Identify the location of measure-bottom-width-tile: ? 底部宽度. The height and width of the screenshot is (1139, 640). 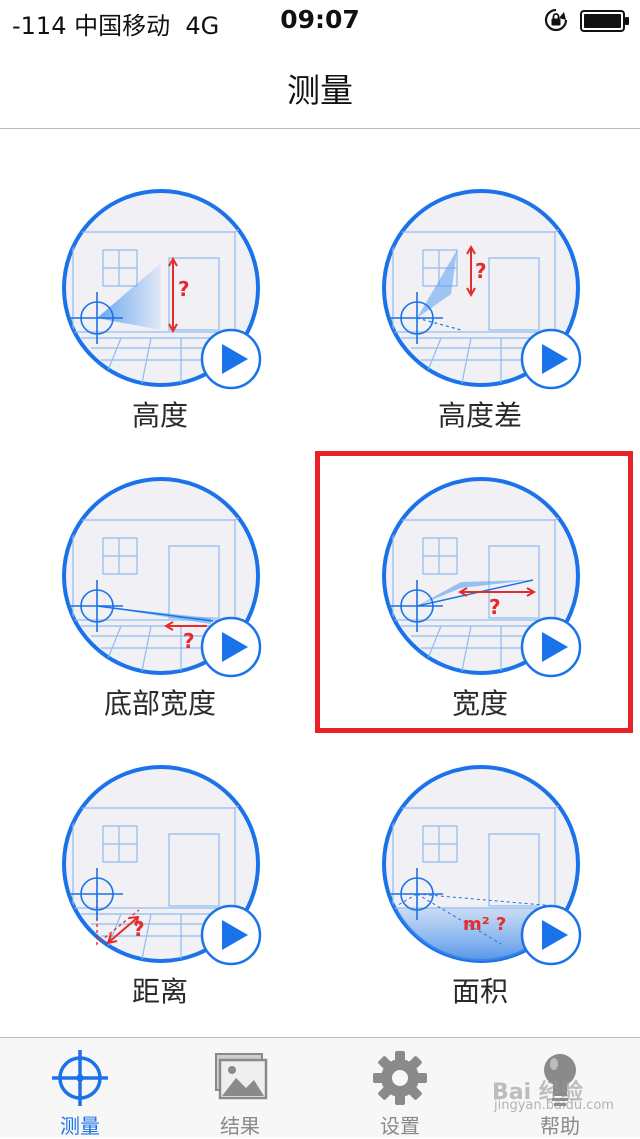
(160, 568).